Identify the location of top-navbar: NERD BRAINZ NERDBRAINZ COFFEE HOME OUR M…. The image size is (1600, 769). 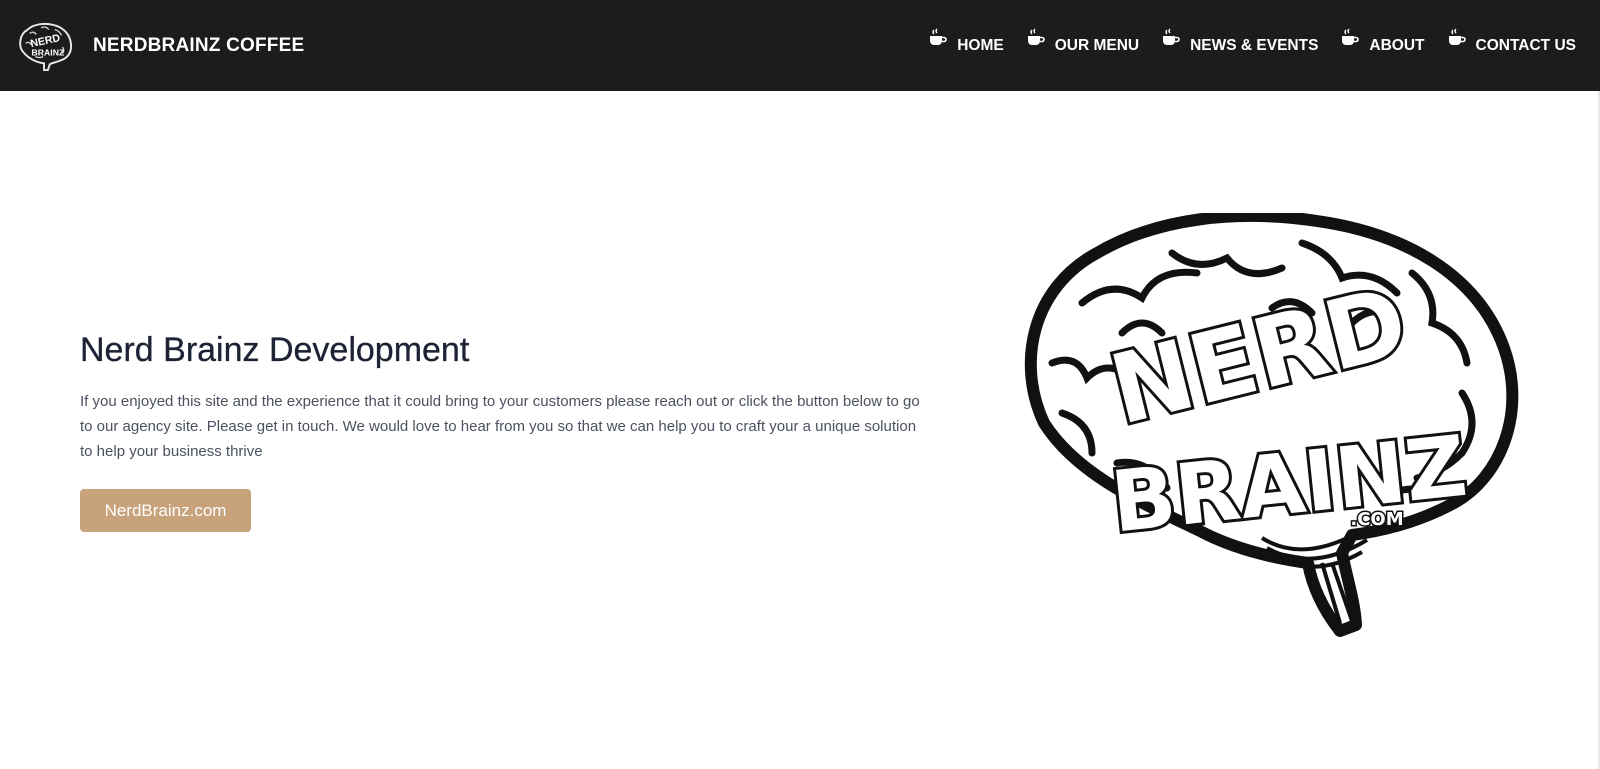
(800, 45).